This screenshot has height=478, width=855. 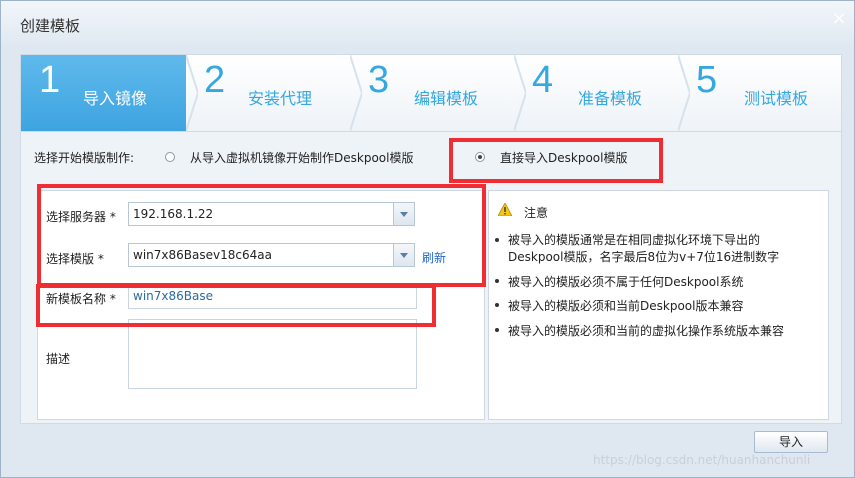 I want to click on template-name-value: win7x86Base, so click(x=173, y=296).